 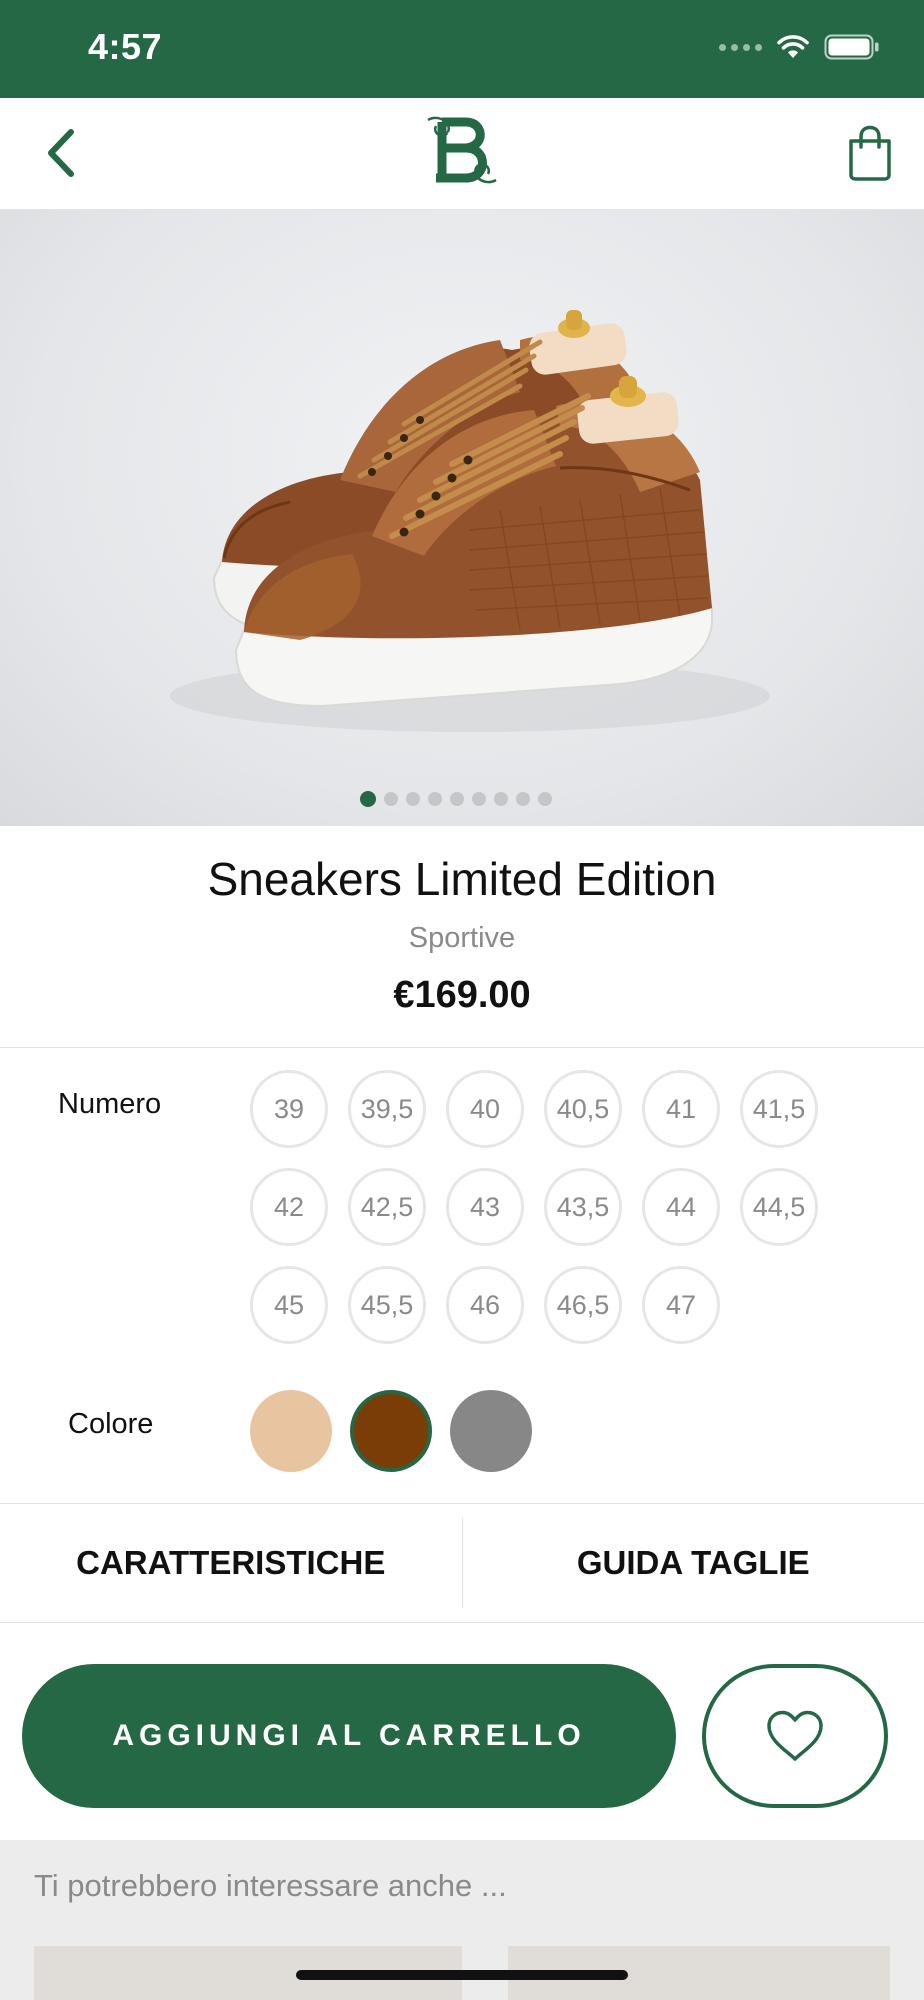 What do you see at coordinates (779, 1109) in the screenshot?
I see `size-option: 41,5` at bounding box center [779, 1109].